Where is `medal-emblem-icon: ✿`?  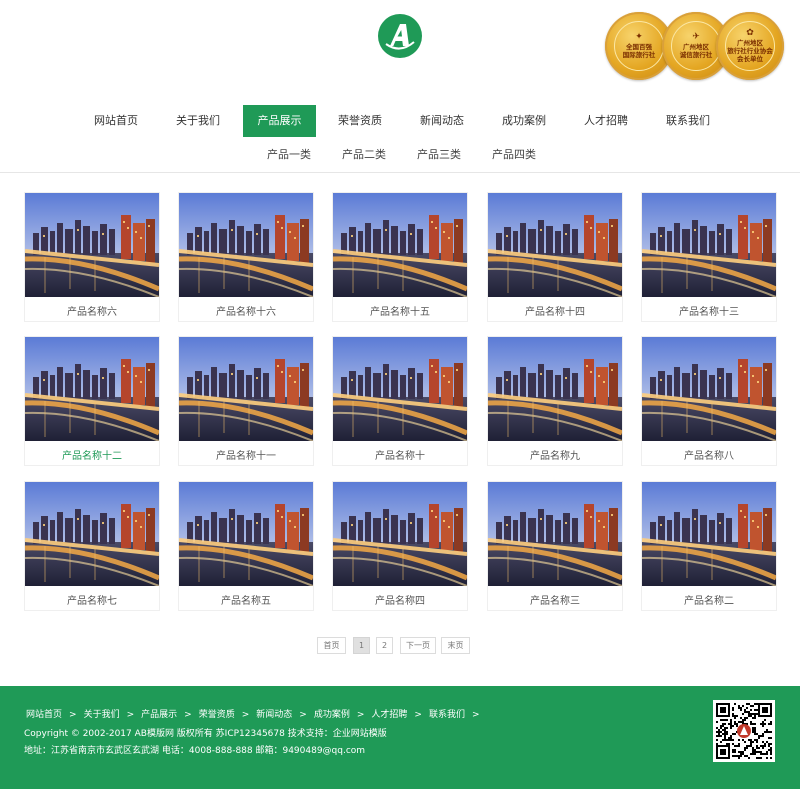 medal-emblem-icon: ✿ is located at coordinates (750, 33).